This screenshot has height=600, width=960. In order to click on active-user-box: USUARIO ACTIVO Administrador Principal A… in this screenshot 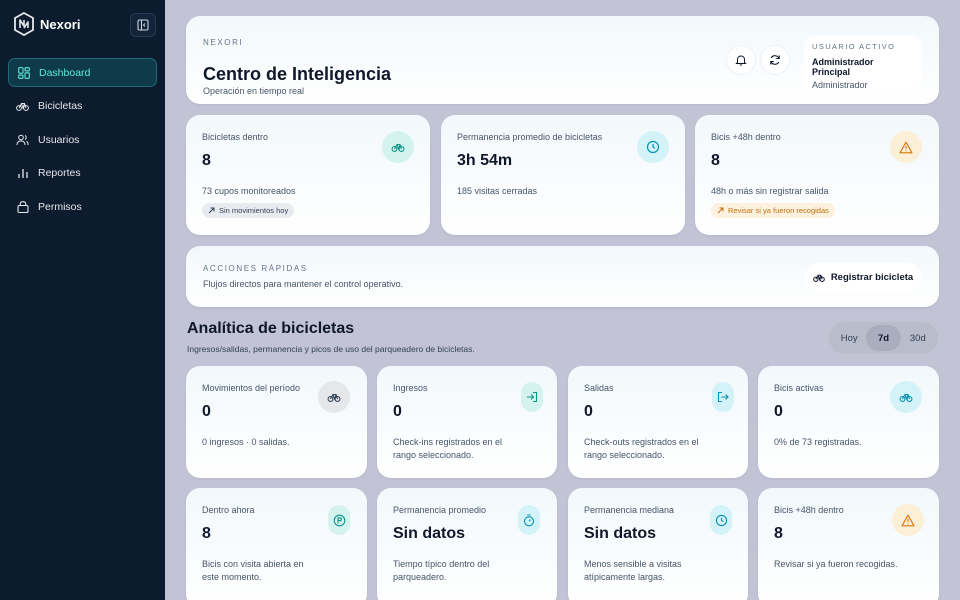, I will do `click(863, 63)`.